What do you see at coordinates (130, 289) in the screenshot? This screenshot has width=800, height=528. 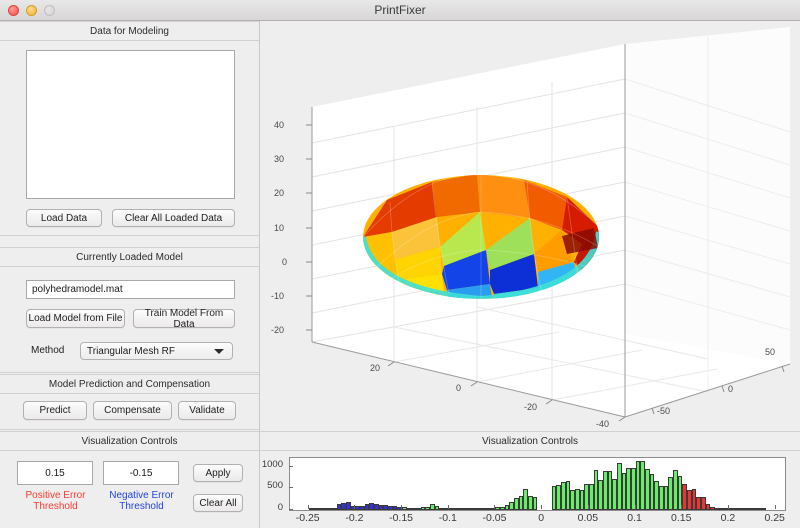 I see `model-file-field: polyhedramodel.mat` at bounding box center [130, 289].